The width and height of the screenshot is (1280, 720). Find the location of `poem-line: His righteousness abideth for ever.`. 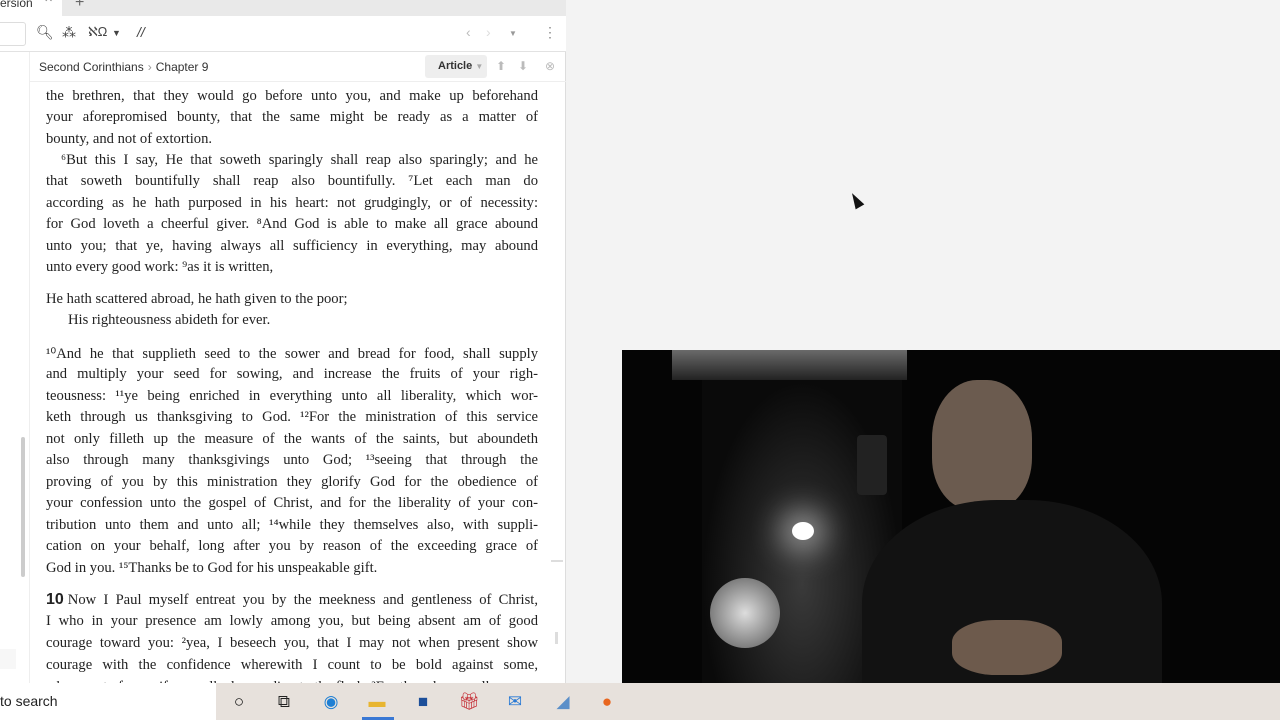

poem-line: His righteousness abideth for ever. is located at coordinates (292, 322).